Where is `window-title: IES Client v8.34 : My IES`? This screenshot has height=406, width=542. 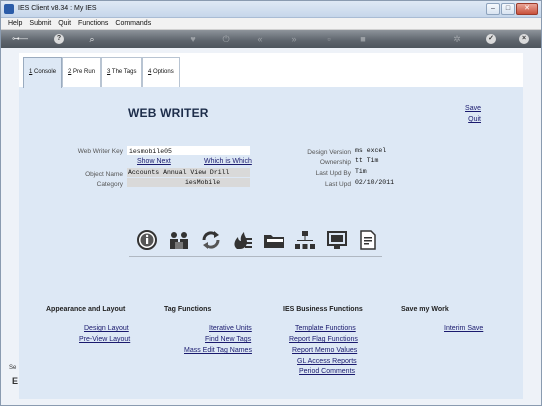
window-title: IES Client v8.34 : My IES is located at coordinates (57, 8).